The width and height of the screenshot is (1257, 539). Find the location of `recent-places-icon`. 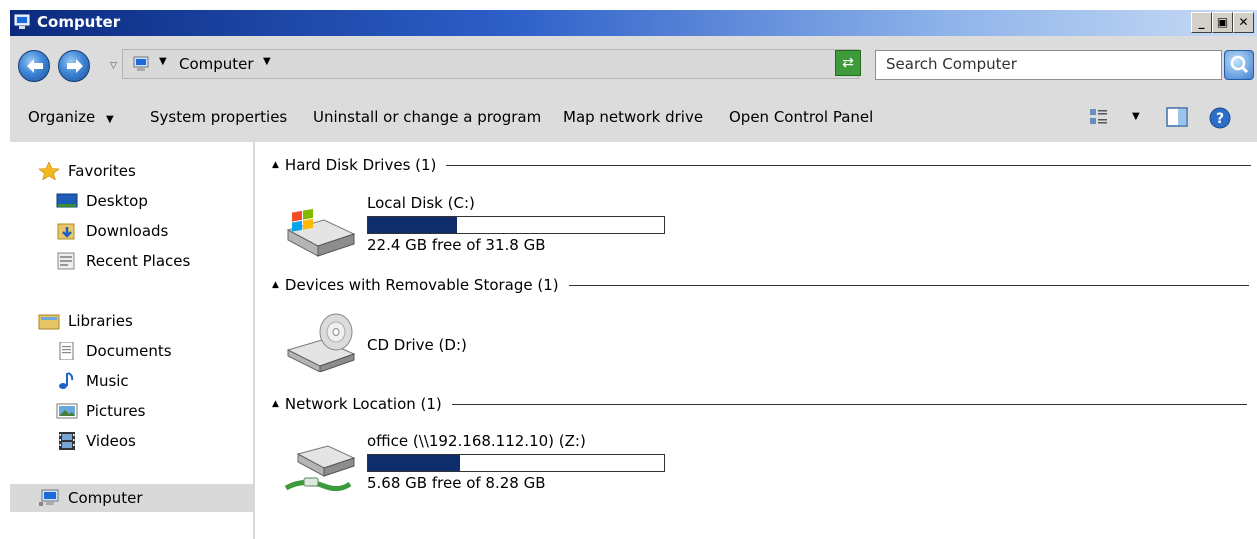

recent-places-icon is located at coordinates (66, 261).